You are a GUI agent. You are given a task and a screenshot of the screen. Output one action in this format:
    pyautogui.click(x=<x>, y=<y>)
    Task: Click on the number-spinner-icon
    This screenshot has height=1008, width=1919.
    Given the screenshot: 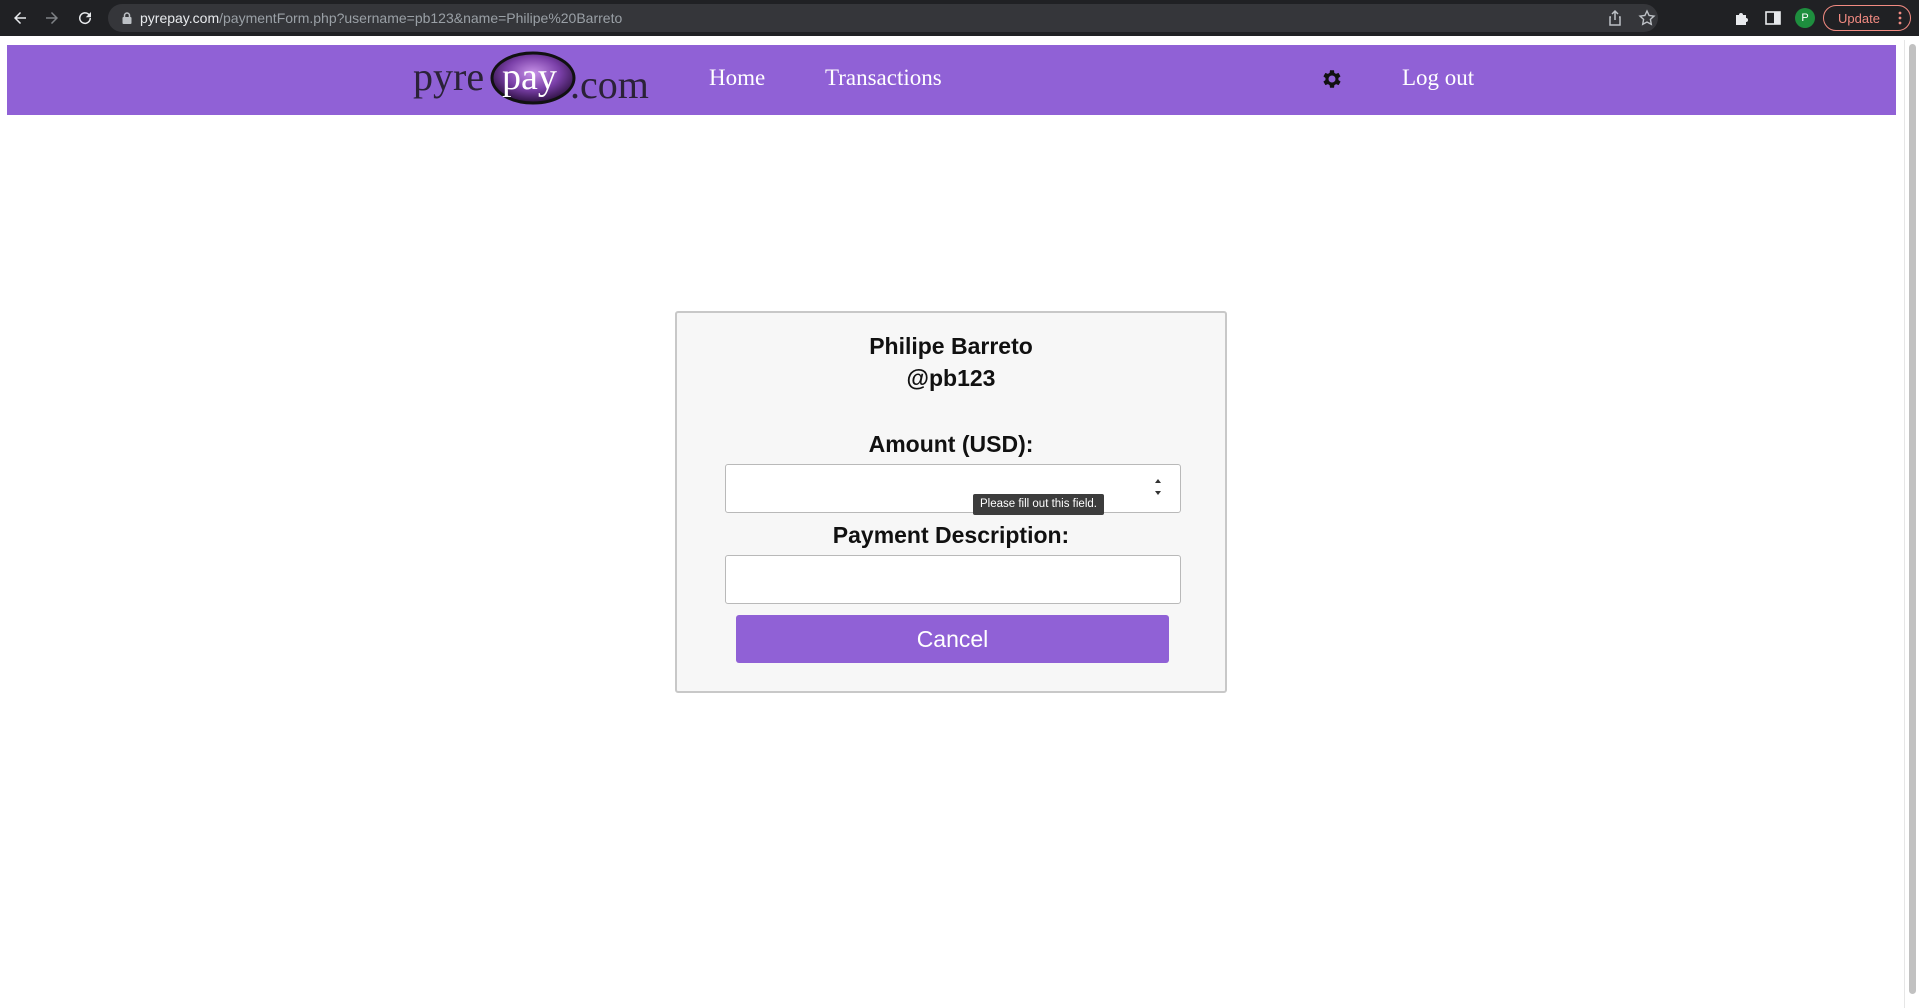 What is the action you would take?
    pyautogui.click(x=1832, y=800)
    